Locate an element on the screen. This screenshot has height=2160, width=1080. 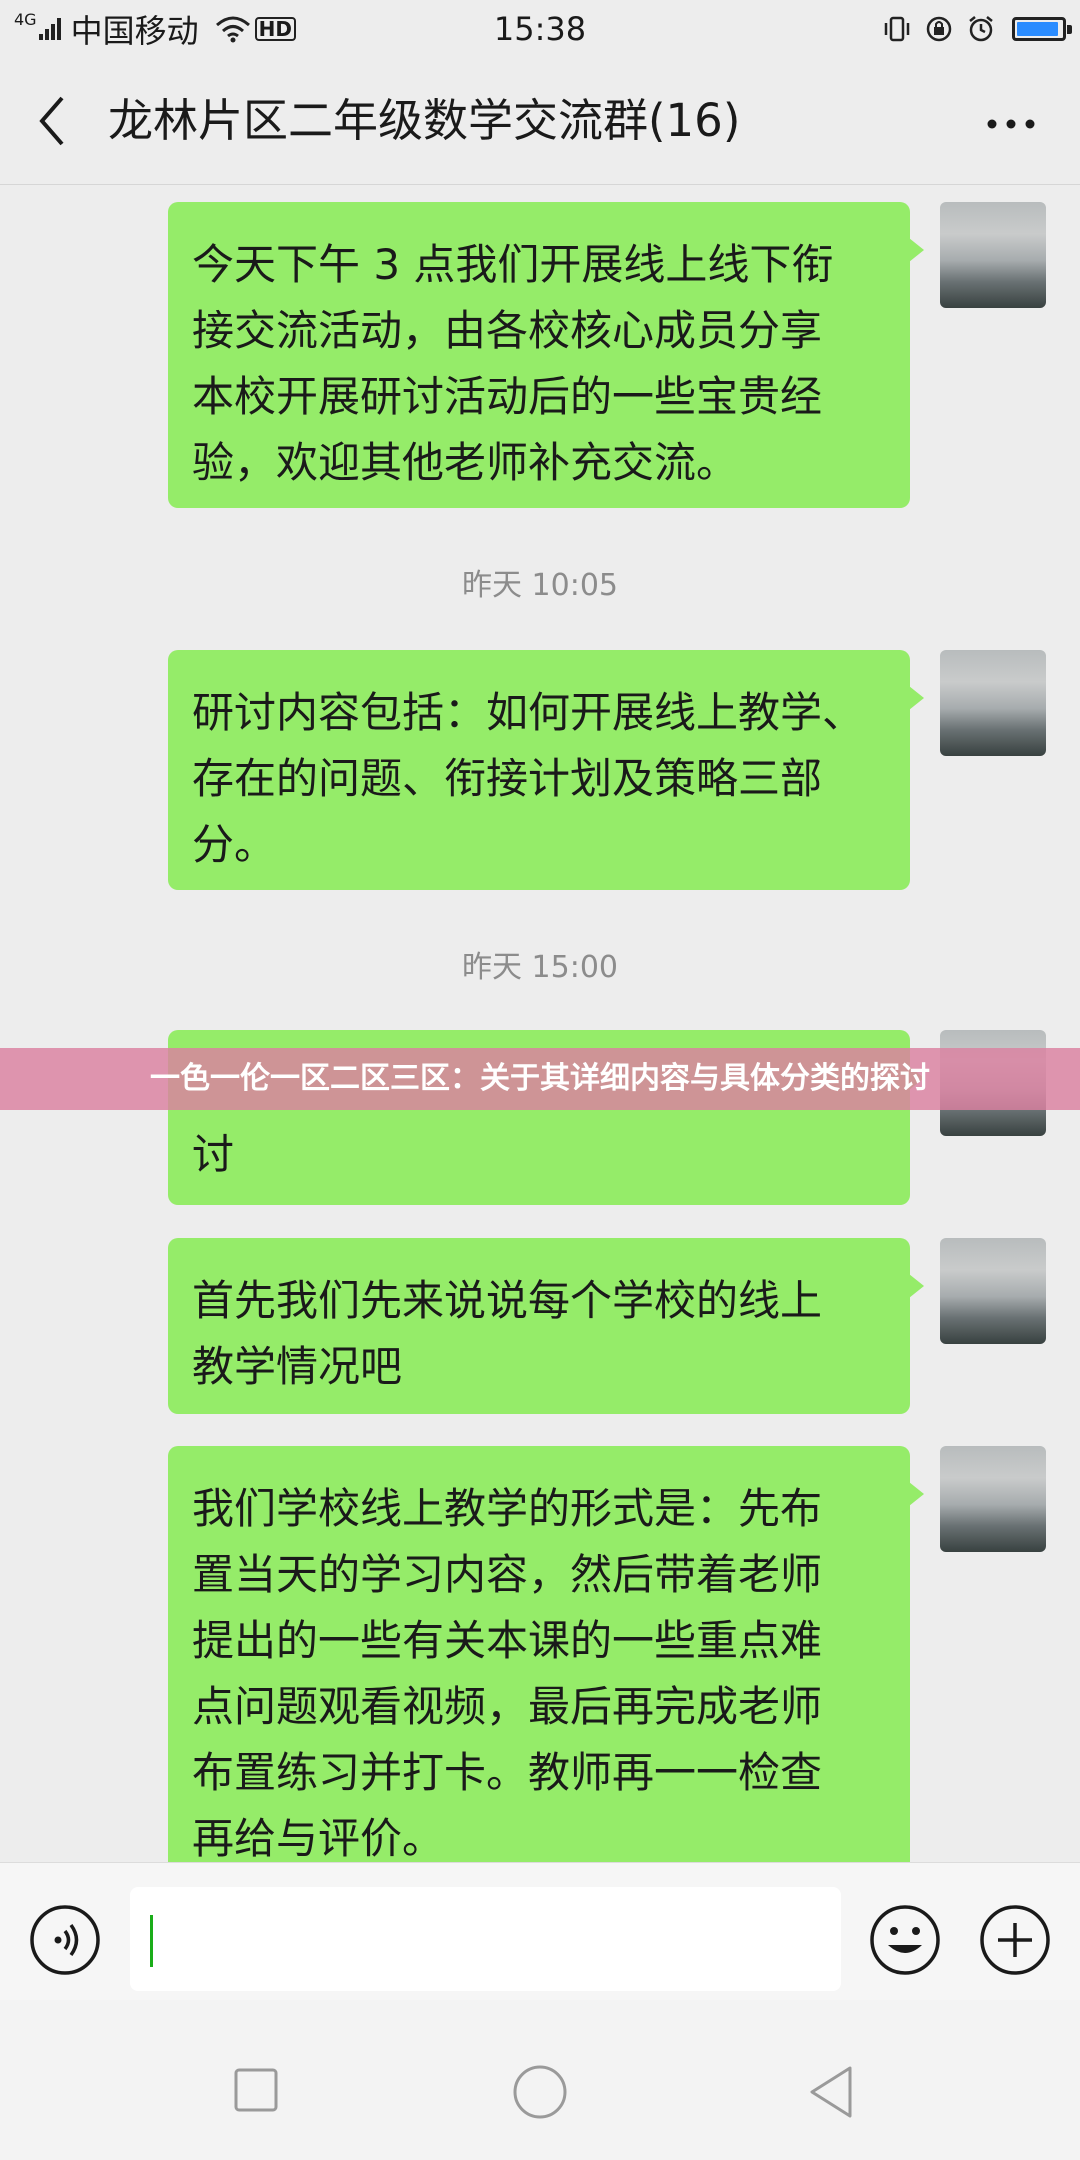
status-bar: 4G 中国移动 HD 15:38 is located at coordinates (540, 29).